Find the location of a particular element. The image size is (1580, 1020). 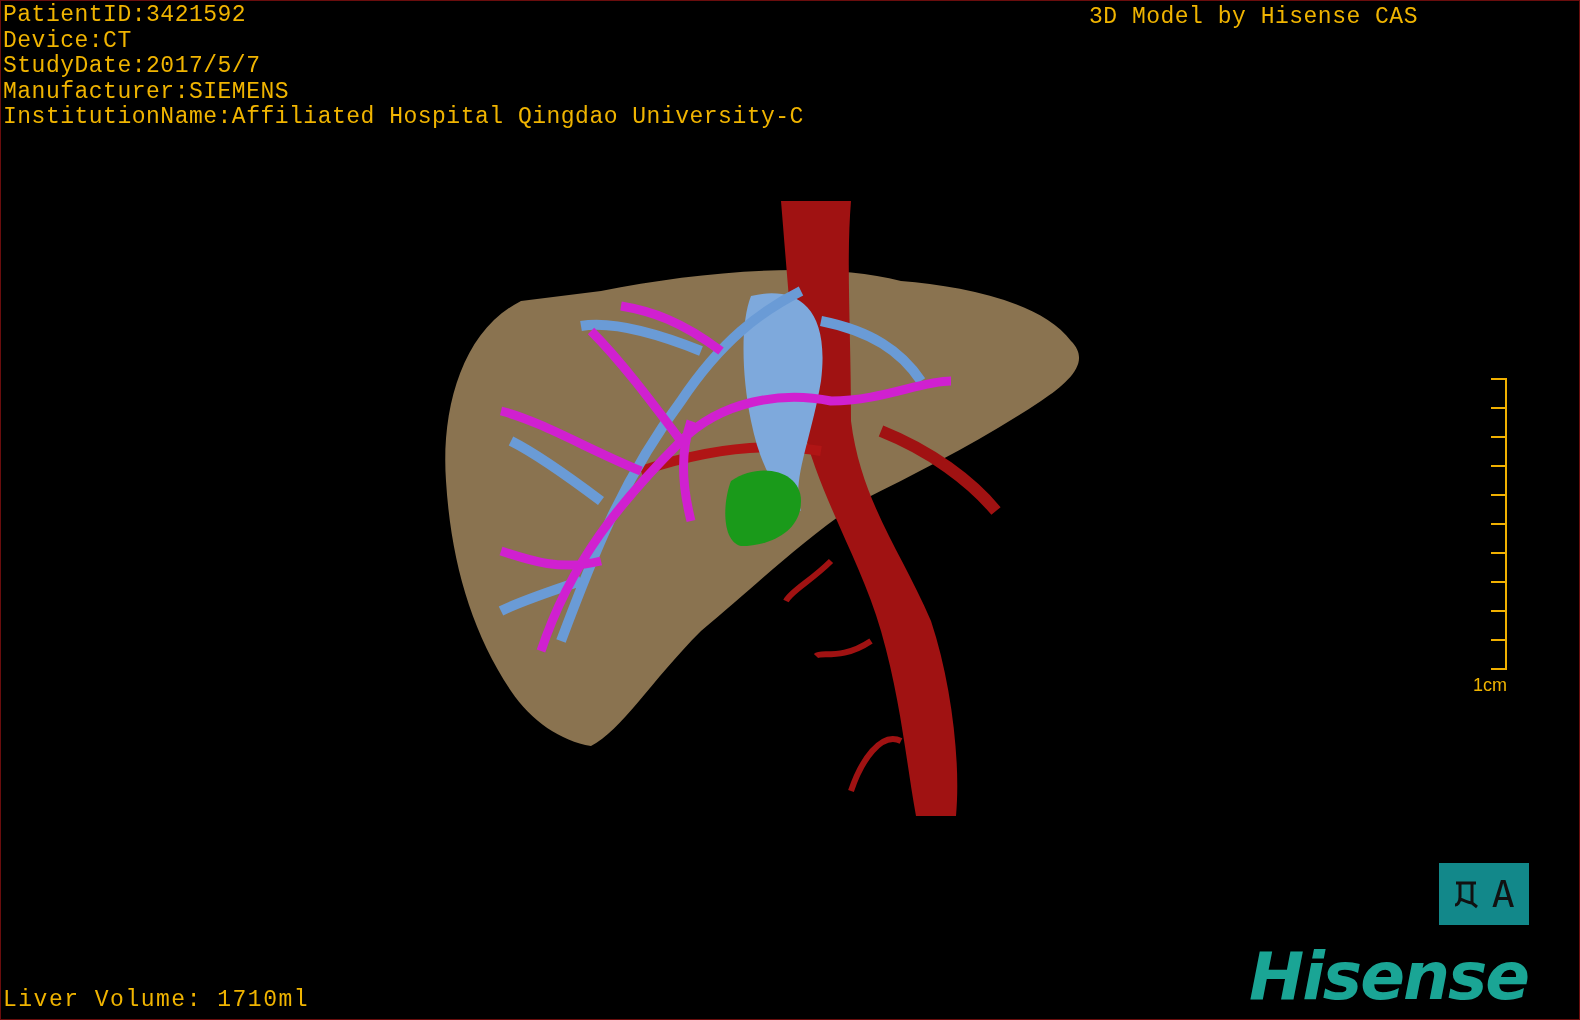

liver-volume-text: Liver Volume: 1710ml is located at coordinates (156, 1000).